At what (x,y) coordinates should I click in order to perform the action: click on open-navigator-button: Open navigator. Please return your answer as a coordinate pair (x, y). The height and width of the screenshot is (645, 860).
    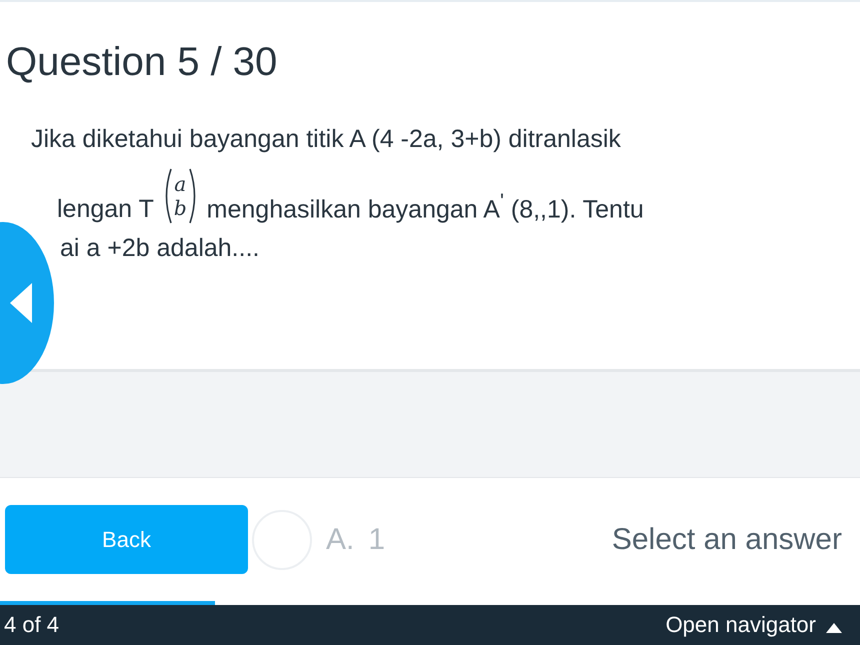
    Looking at the image, I should click on (741, 625).